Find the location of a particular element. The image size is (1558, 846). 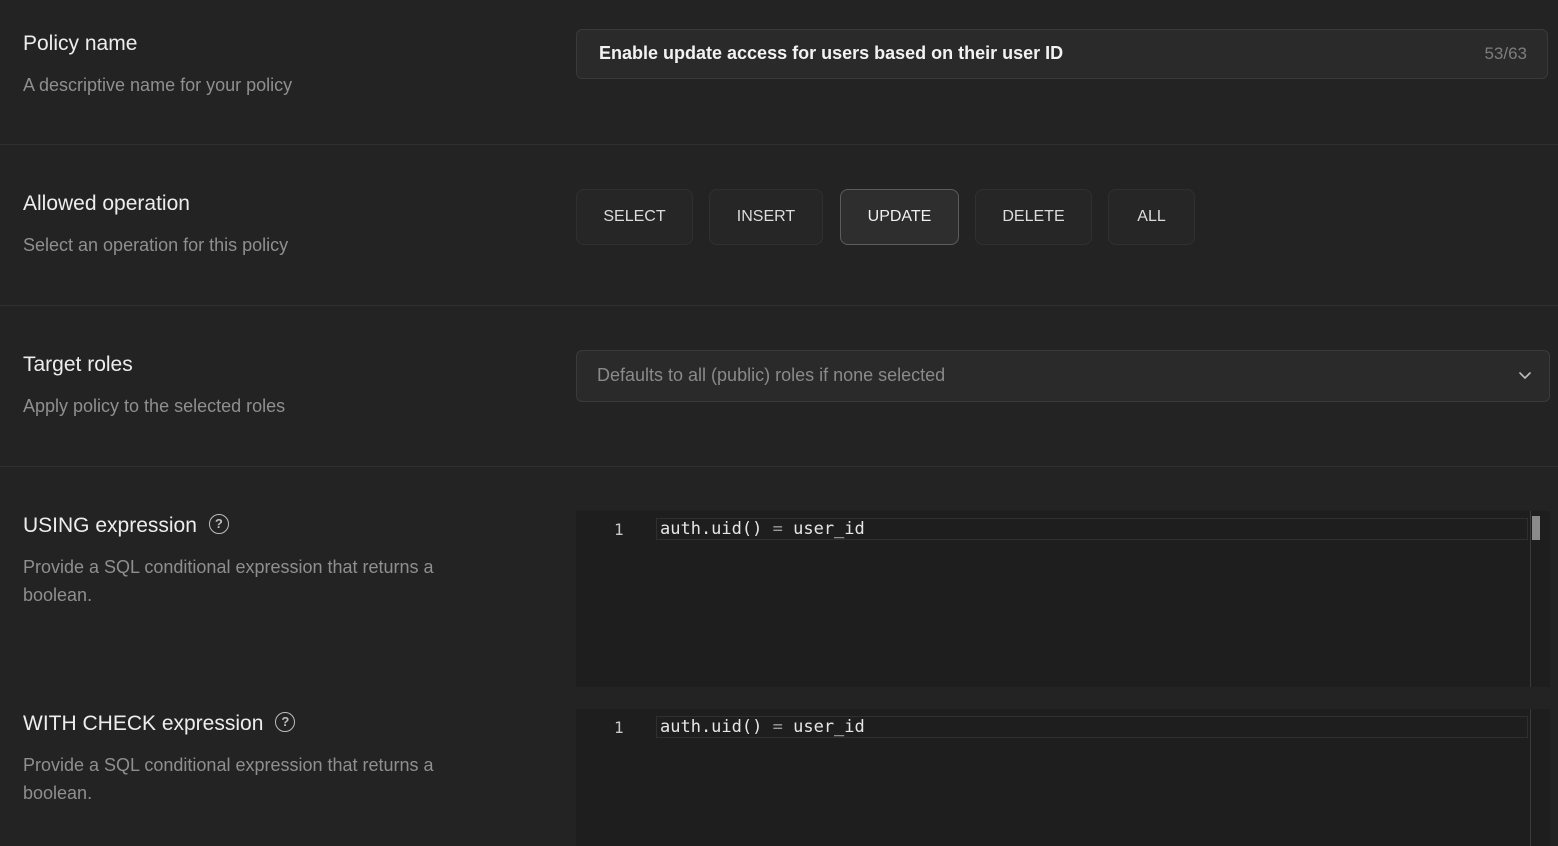

using-expression-title: USING expression is located at coordinates (110, 525).